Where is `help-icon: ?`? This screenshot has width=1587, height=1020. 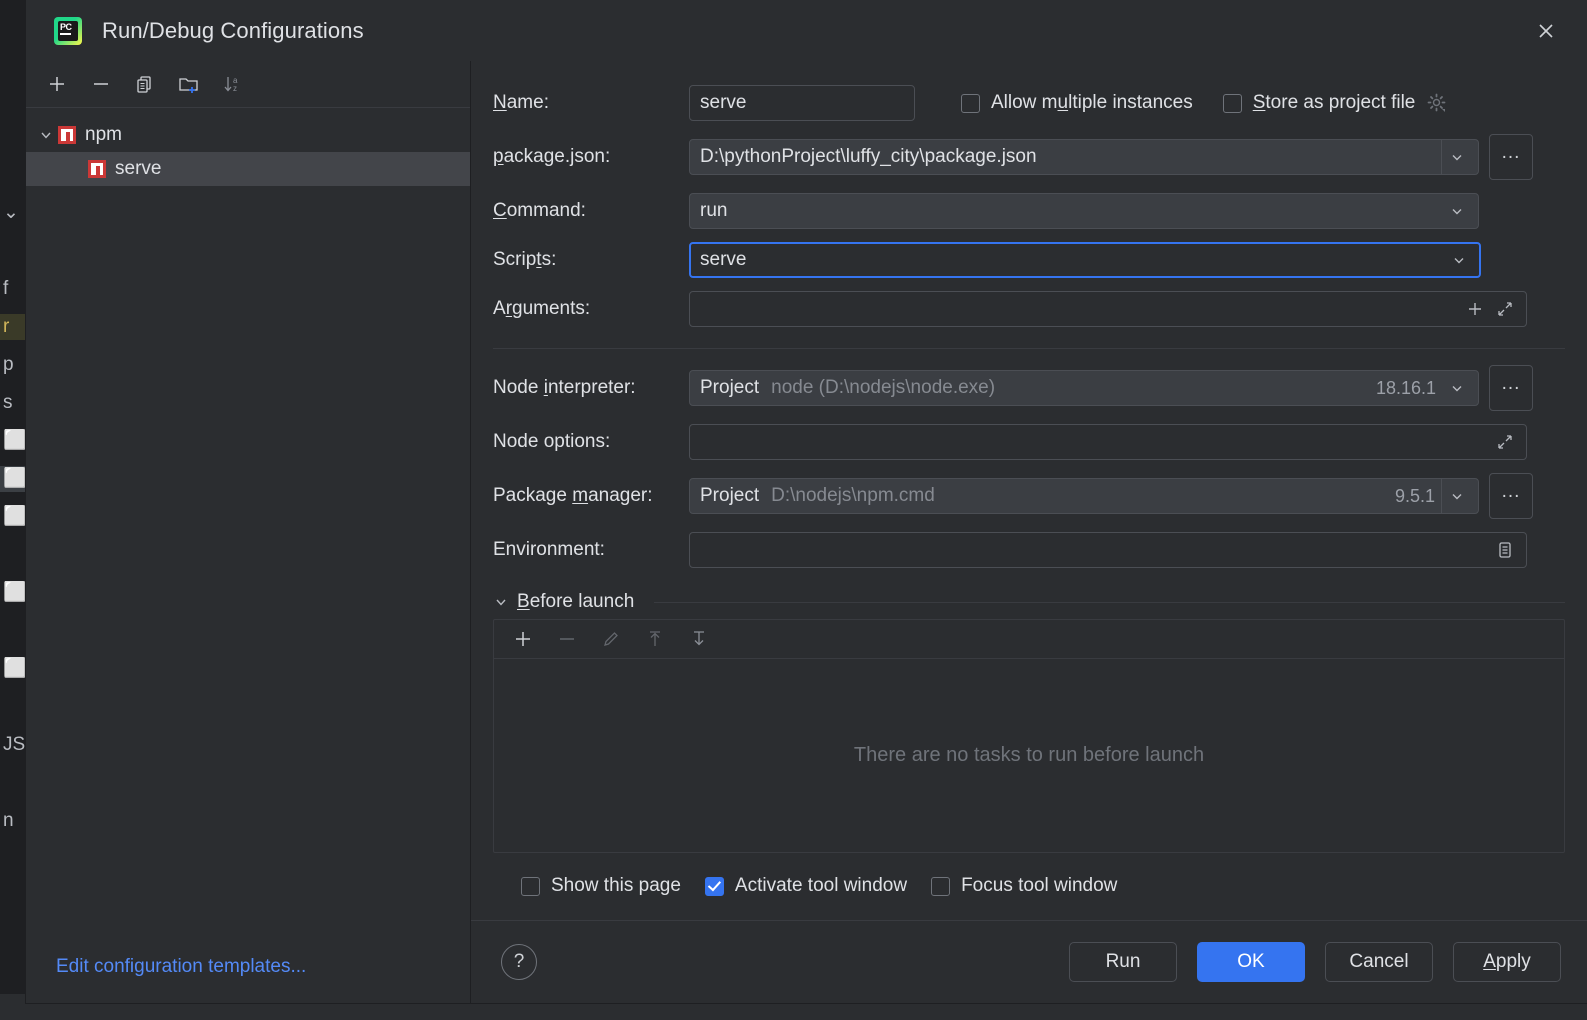
help-icon: ? is located at coordinates (519, 962).